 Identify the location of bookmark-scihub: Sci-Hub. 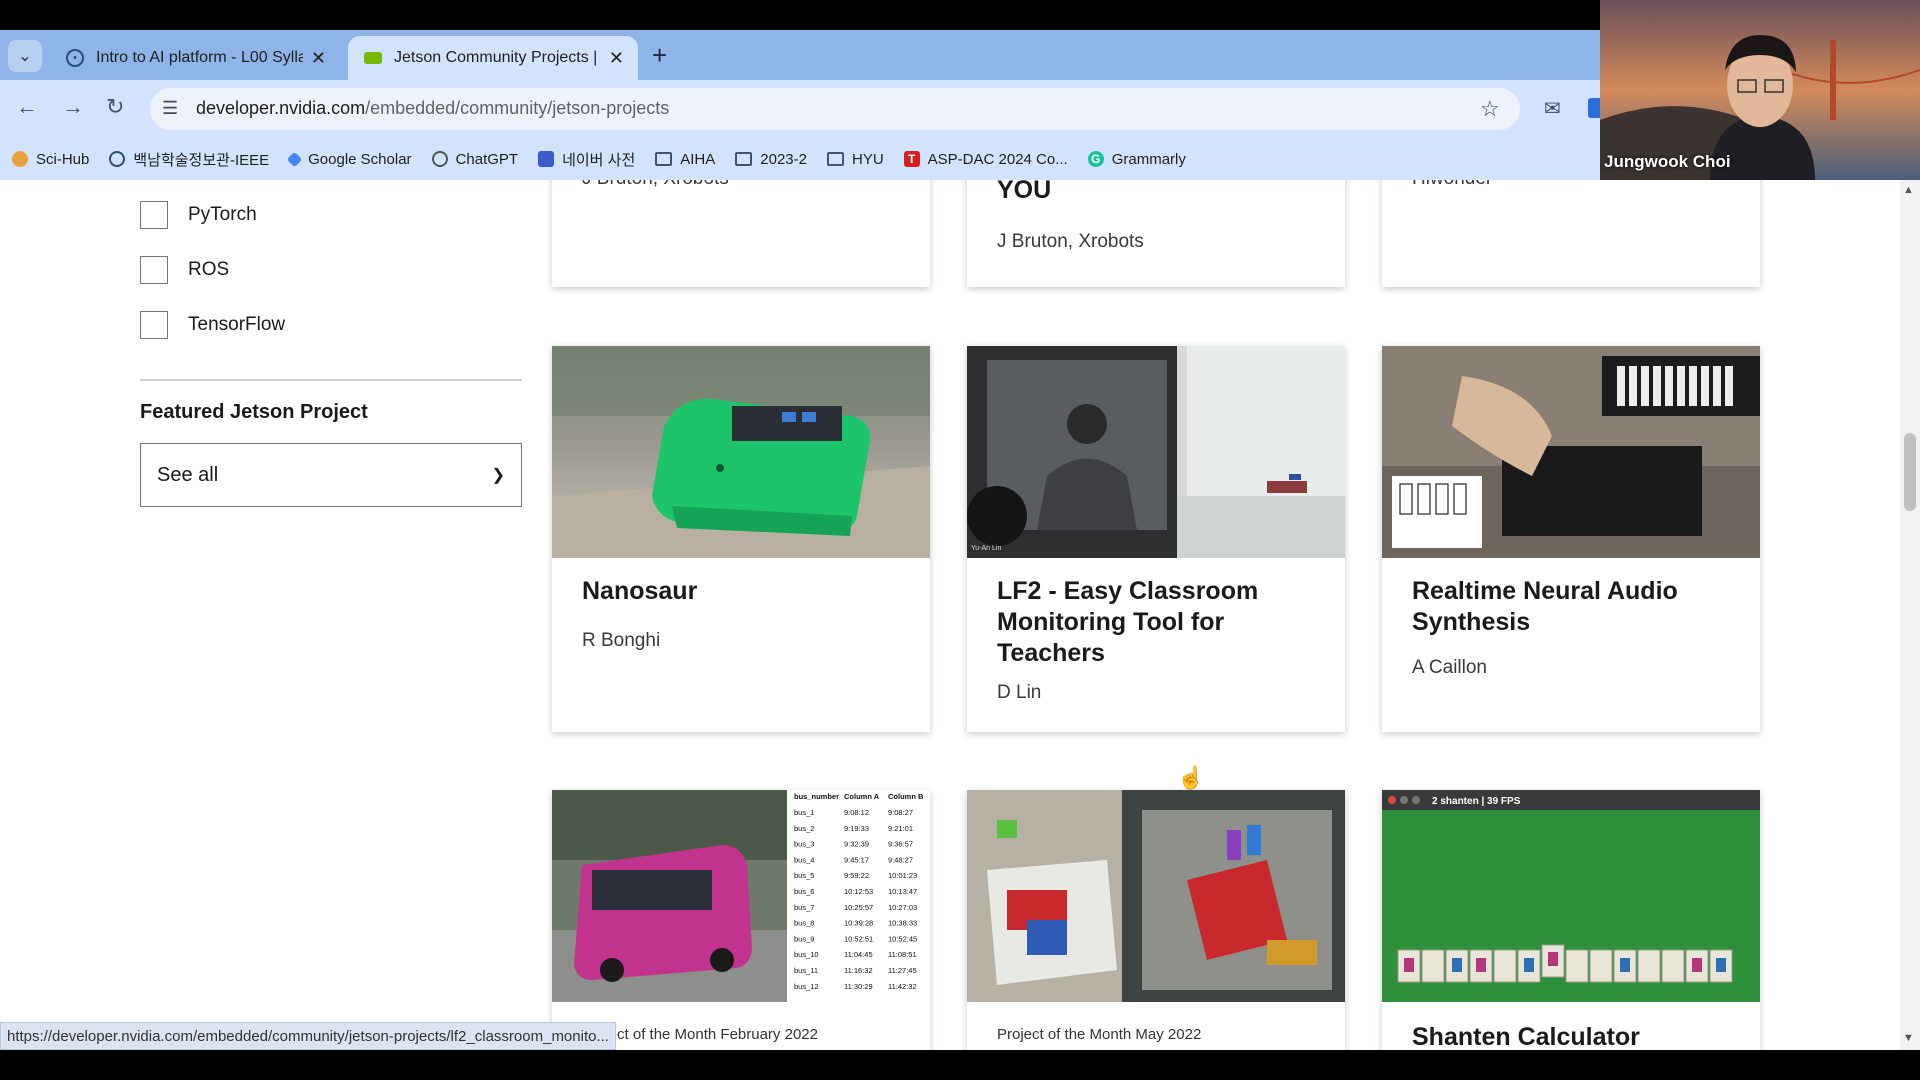
(50, 159).